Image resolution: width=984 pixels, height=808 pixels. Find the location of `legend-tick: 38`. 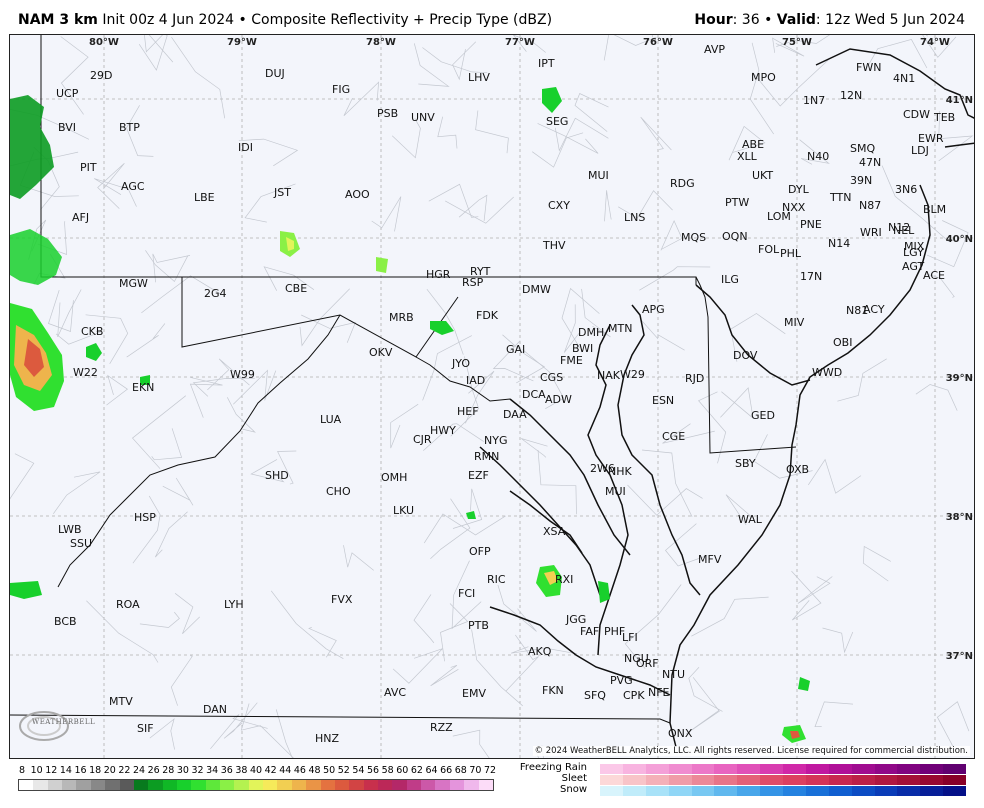

legend-tick: 38 is located at coordinates (241, 770).